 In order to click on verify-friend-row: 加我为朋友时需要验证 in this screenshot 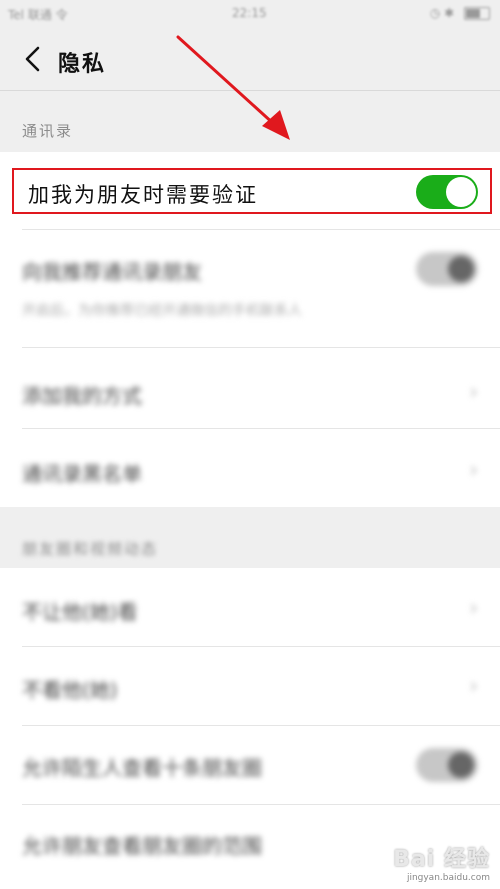, I will do `click(252, 191)`.